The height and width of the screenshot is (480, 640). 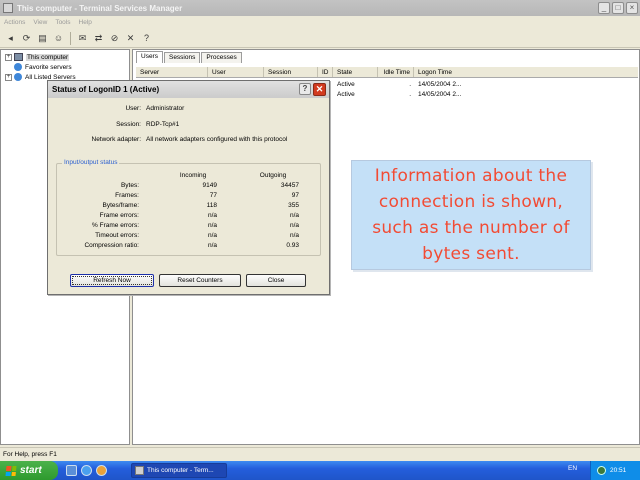 What do you see at coordinates (601, 470) in the screenshot?
I see `network-icon` at bounding box center [601, 470].